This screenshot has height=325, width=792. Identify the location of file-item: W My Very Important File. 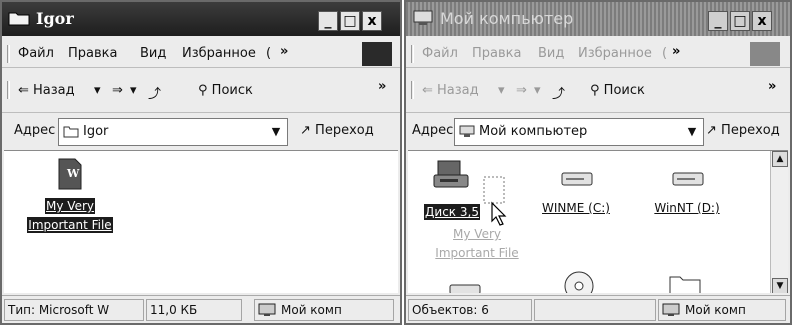
(70, 195).